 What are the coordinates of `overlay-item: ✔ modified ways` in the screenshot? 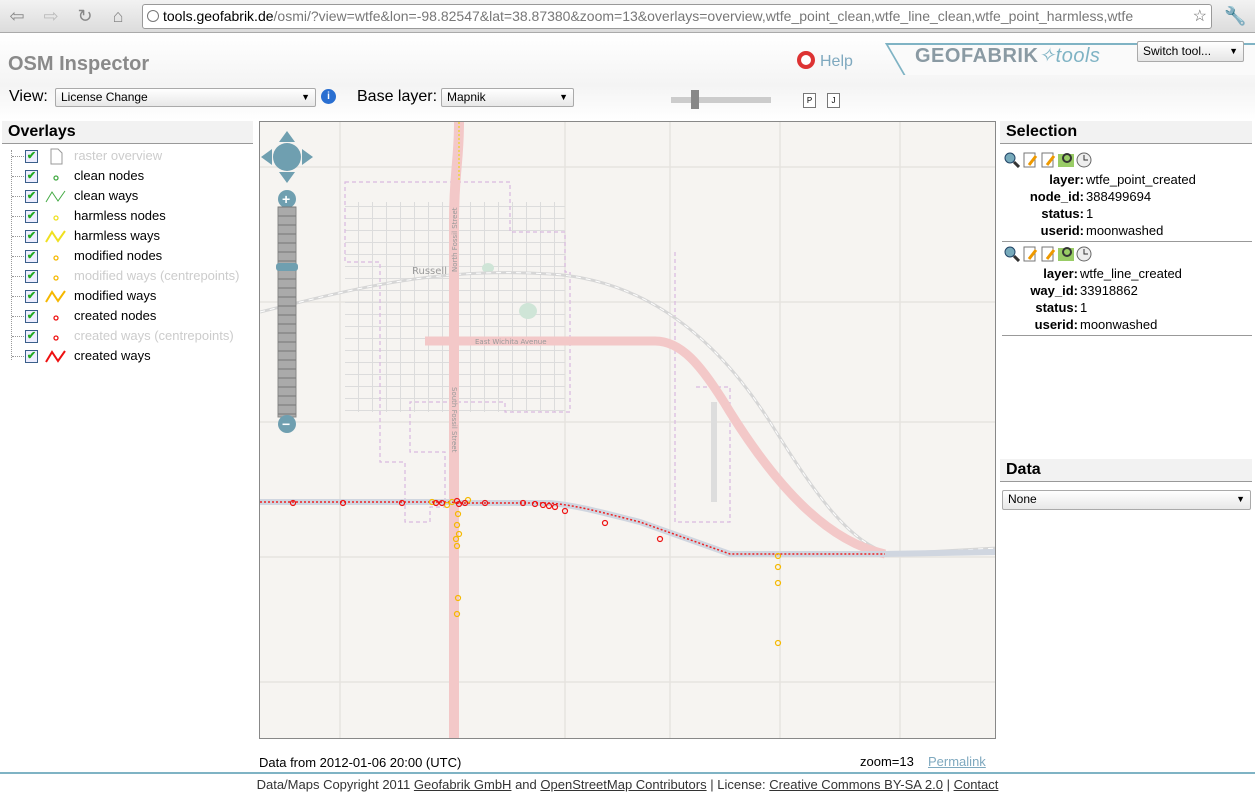 It's located at (129, 296).